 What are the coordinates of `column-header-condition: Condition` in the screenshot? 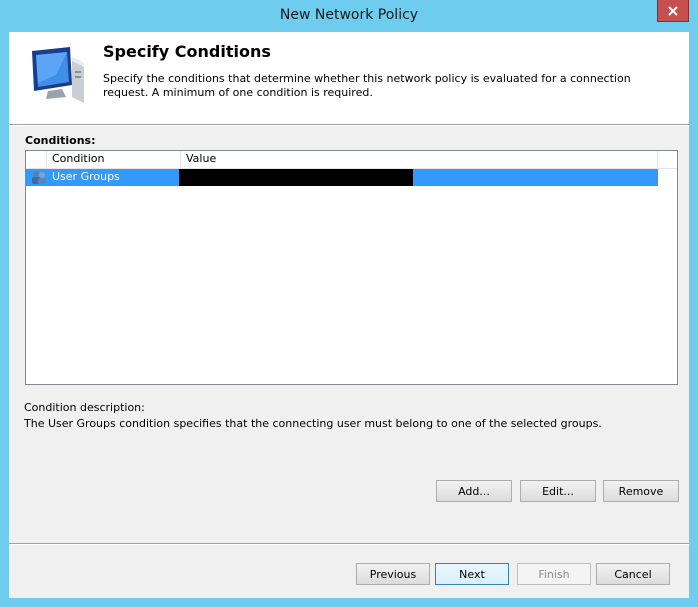 It's located at (114, 159).